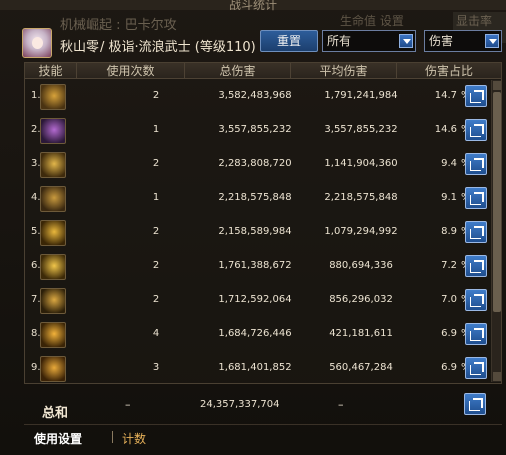  I want to click on avg-damage-cell: 880,694,336, so click(361, 265).